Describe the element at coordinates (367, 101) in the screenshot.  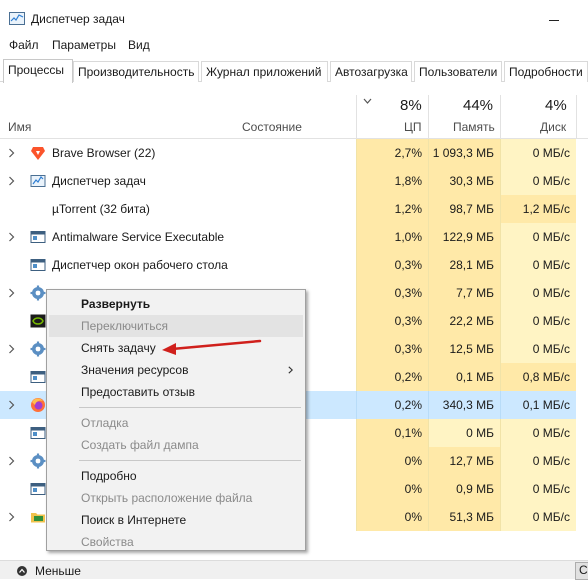
I see `sort-chevron-icon` at that location.